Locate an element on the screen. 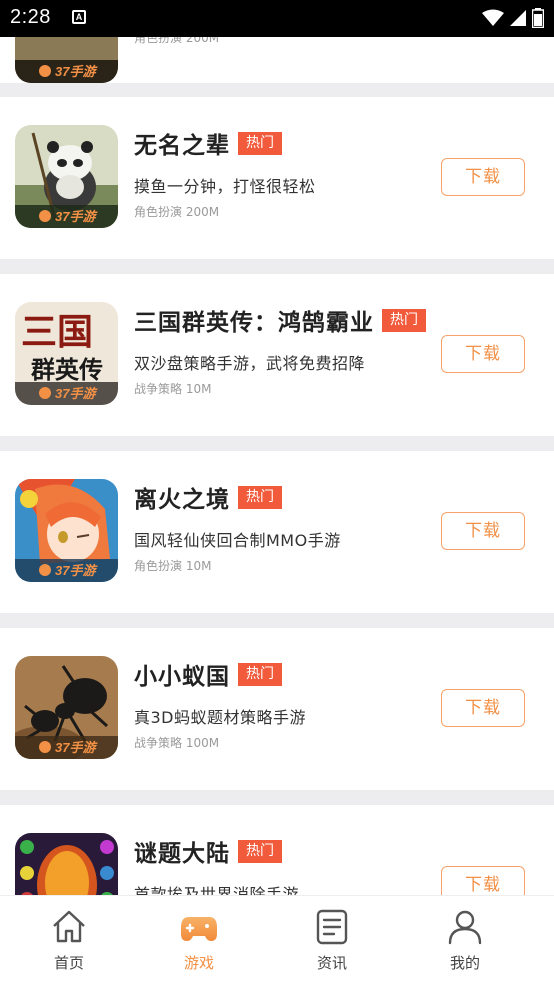 The height and width of the screenshot is (984, 554). title-row: 谜题大陆 热门 is located at coordinates (208, 852).